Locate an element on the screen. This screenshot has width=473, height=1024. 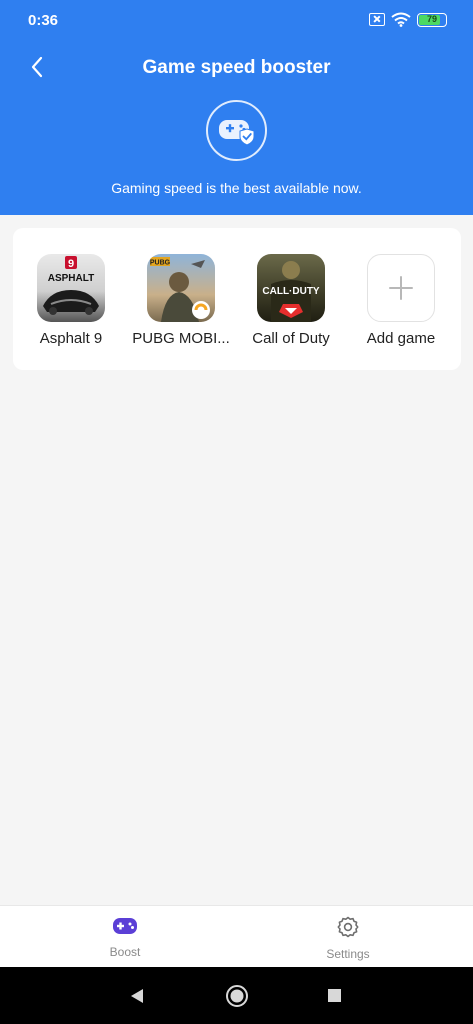
battery-level: 79 is located at coordinates (431, 18).